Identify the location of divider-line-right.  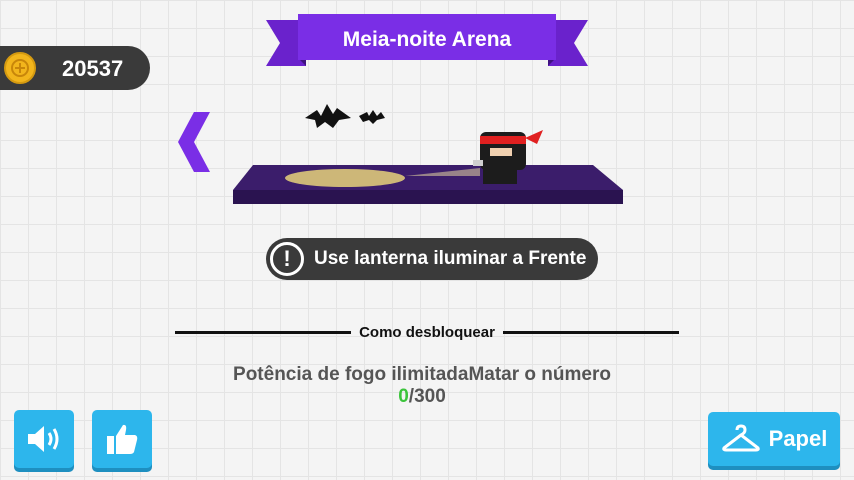
(591, 332).